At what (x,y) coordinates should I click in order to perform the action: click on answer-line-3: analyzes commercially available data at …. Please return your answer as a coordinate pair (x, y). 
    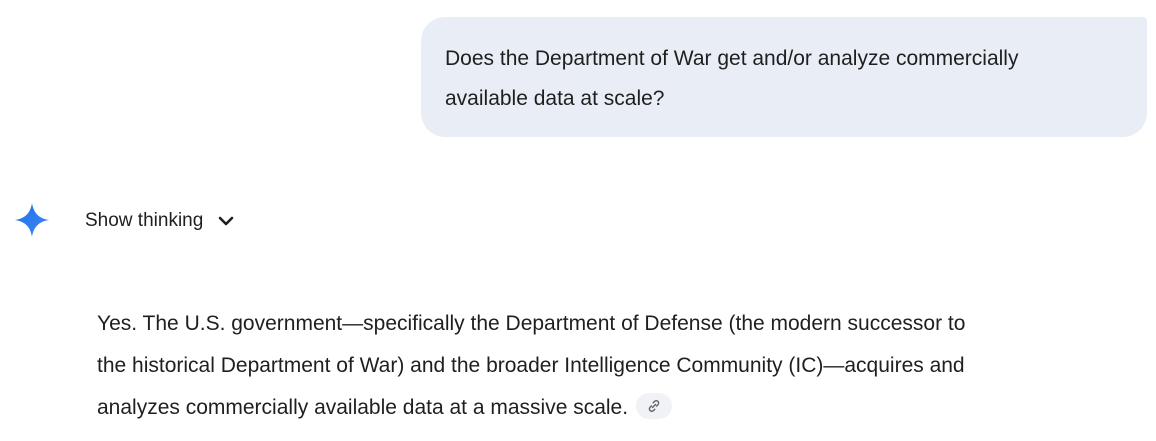
    Looking at the image, I should click on (617, 408).